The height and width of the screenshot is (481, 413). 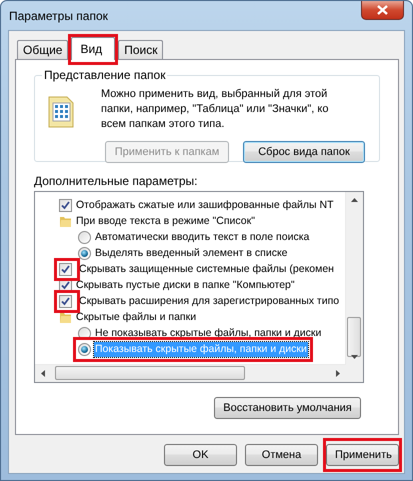 I want to click on window-title: Параметры папок, so click(x=58, y=15).